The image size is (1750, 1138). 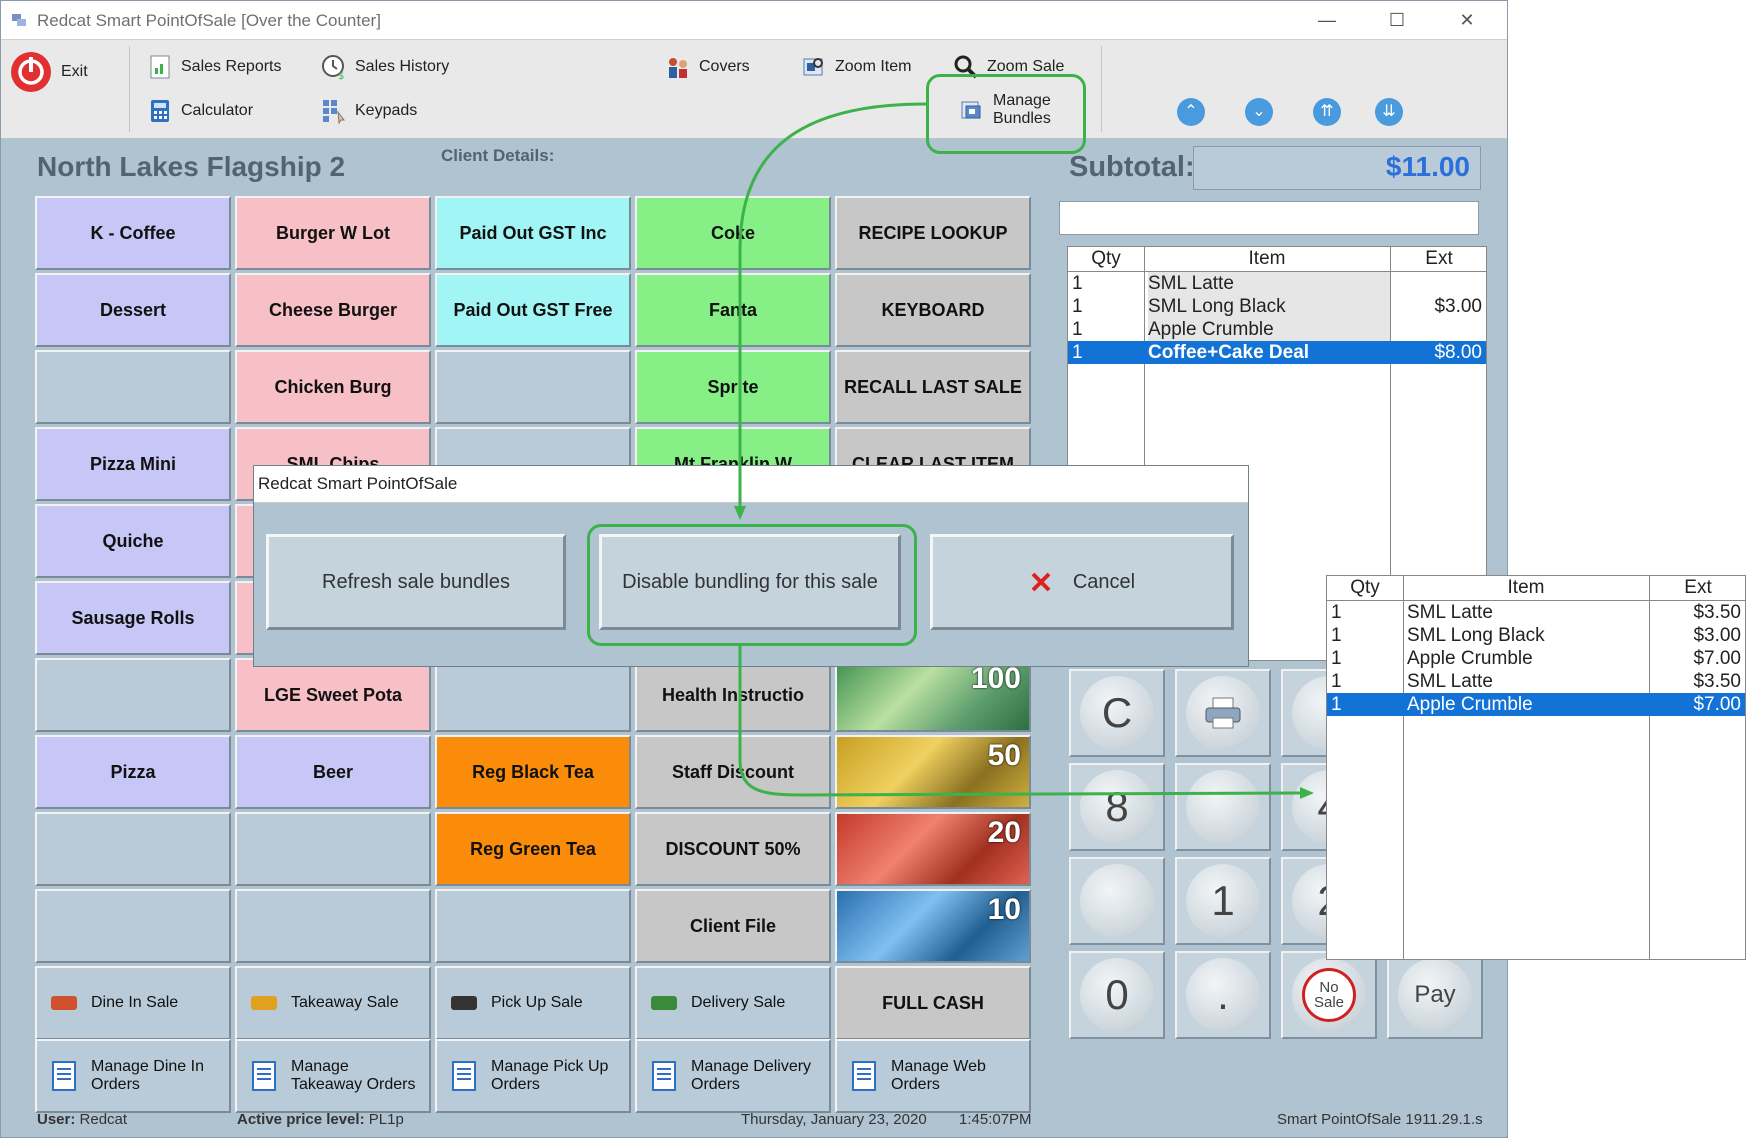 What do you see at coordinates (1365, 587) in the screenshot?
I see `column-header: Qty` at bounding box center [1365, 587].